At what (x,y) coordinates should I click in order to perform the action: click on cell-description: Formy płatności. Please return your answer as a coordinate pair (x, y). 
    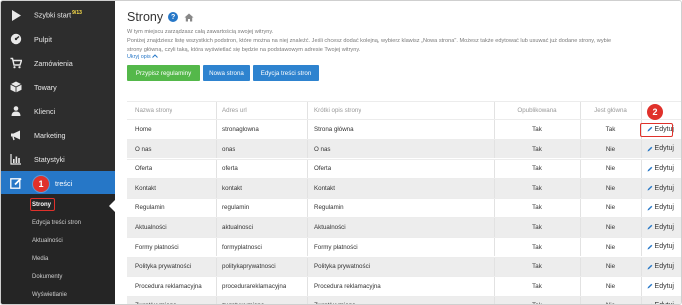
    Looking at the image, I should click on (336, 247).